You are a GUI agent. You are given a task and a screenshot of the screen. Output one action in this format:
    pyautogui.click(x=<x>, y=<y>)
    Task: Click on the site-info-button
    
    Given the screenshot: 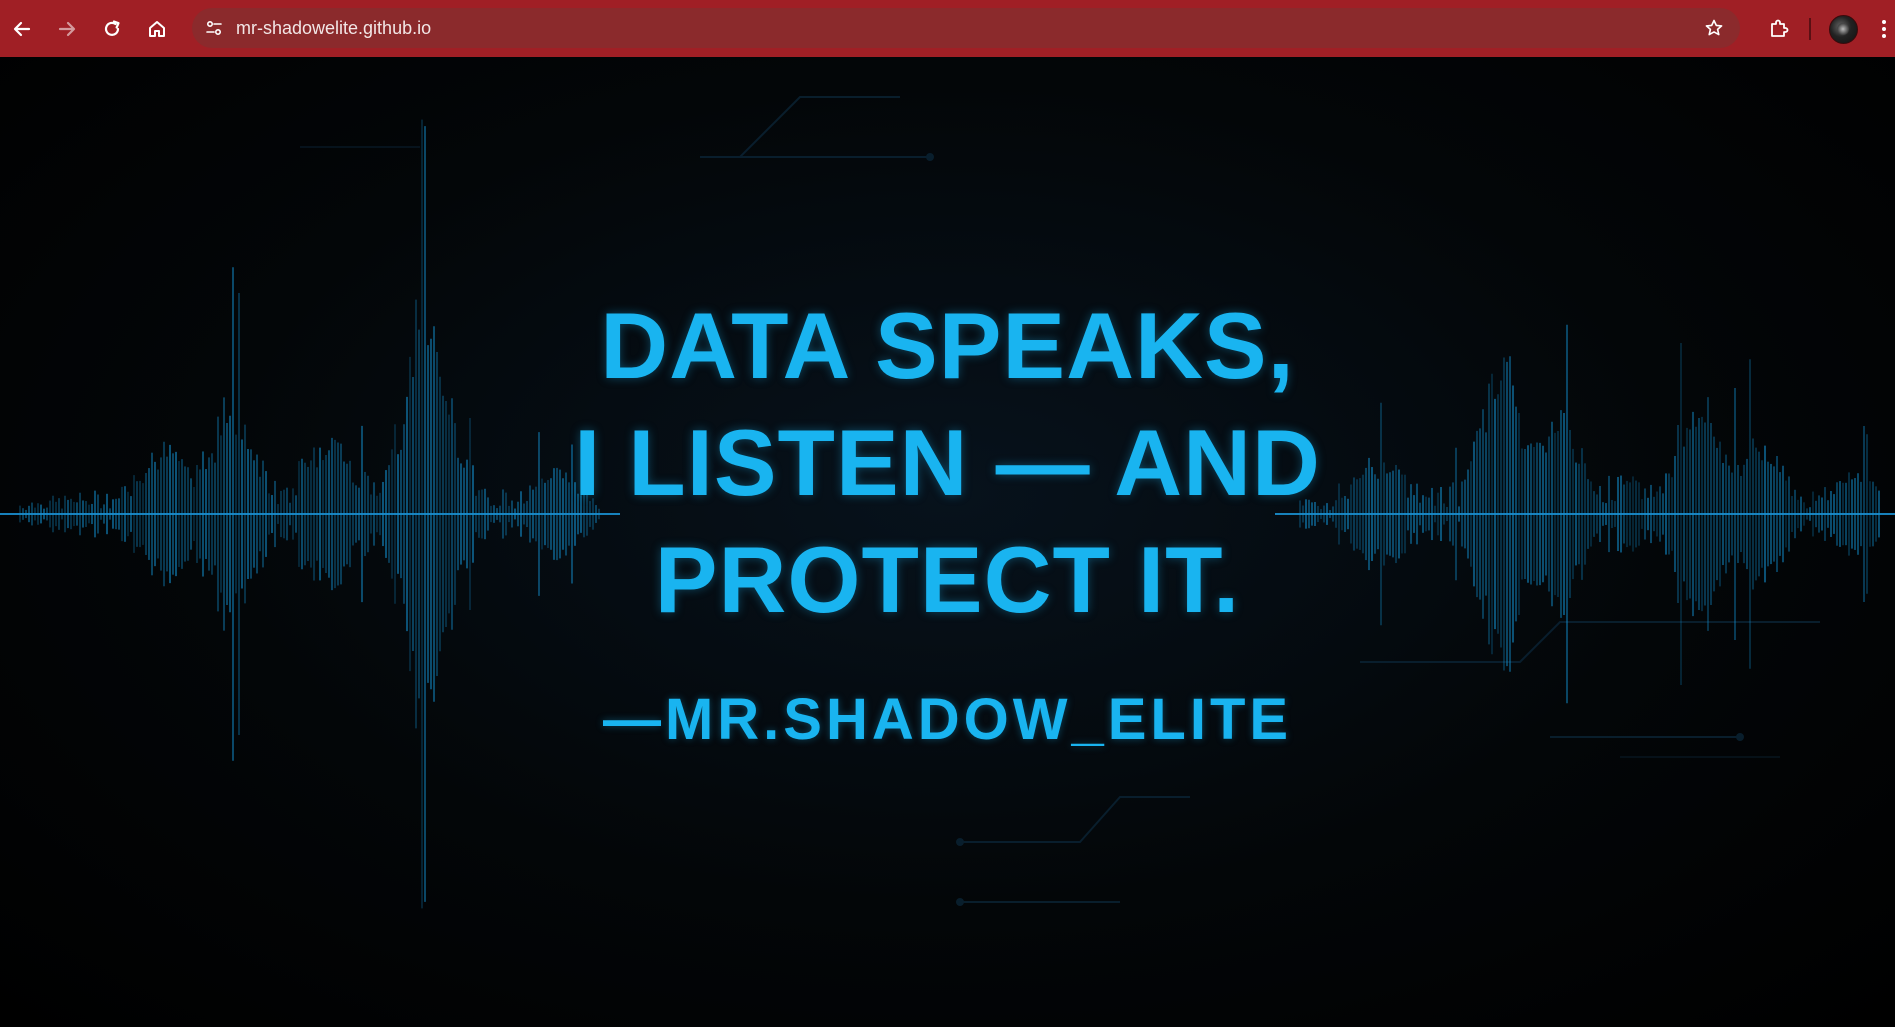 What is the action you would take?
    pyautogui.click(x=214, y=28)
    